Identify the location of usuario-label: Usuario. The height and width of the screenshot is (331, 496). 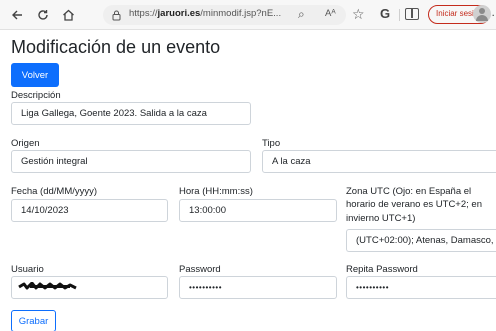
(27, 269).